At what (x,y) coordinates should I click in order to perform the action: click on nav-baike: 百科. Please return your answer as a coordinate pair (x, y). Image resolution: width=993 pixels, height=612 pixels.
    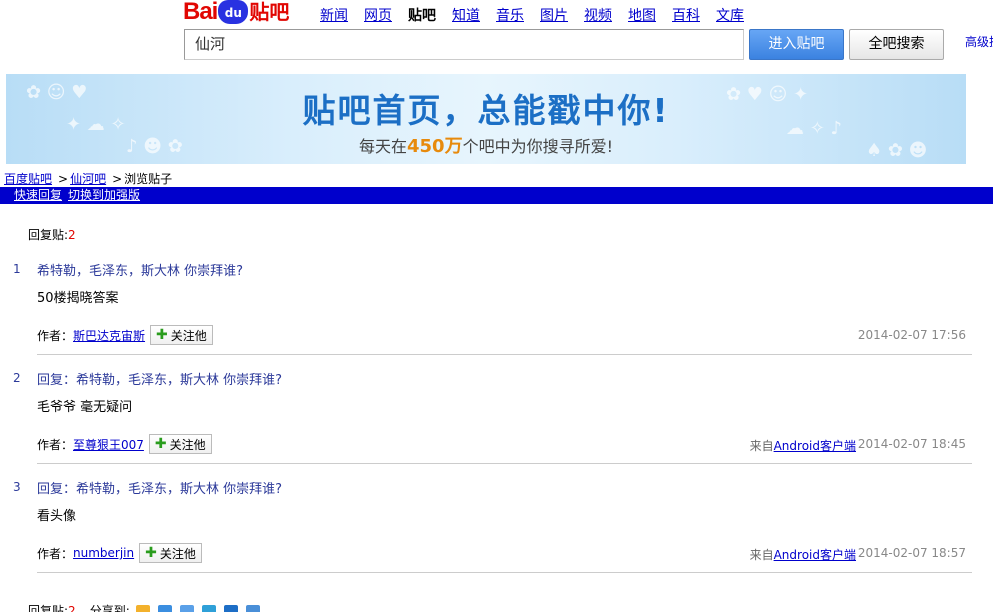
    Looking at the image, I should click on (686, 15).